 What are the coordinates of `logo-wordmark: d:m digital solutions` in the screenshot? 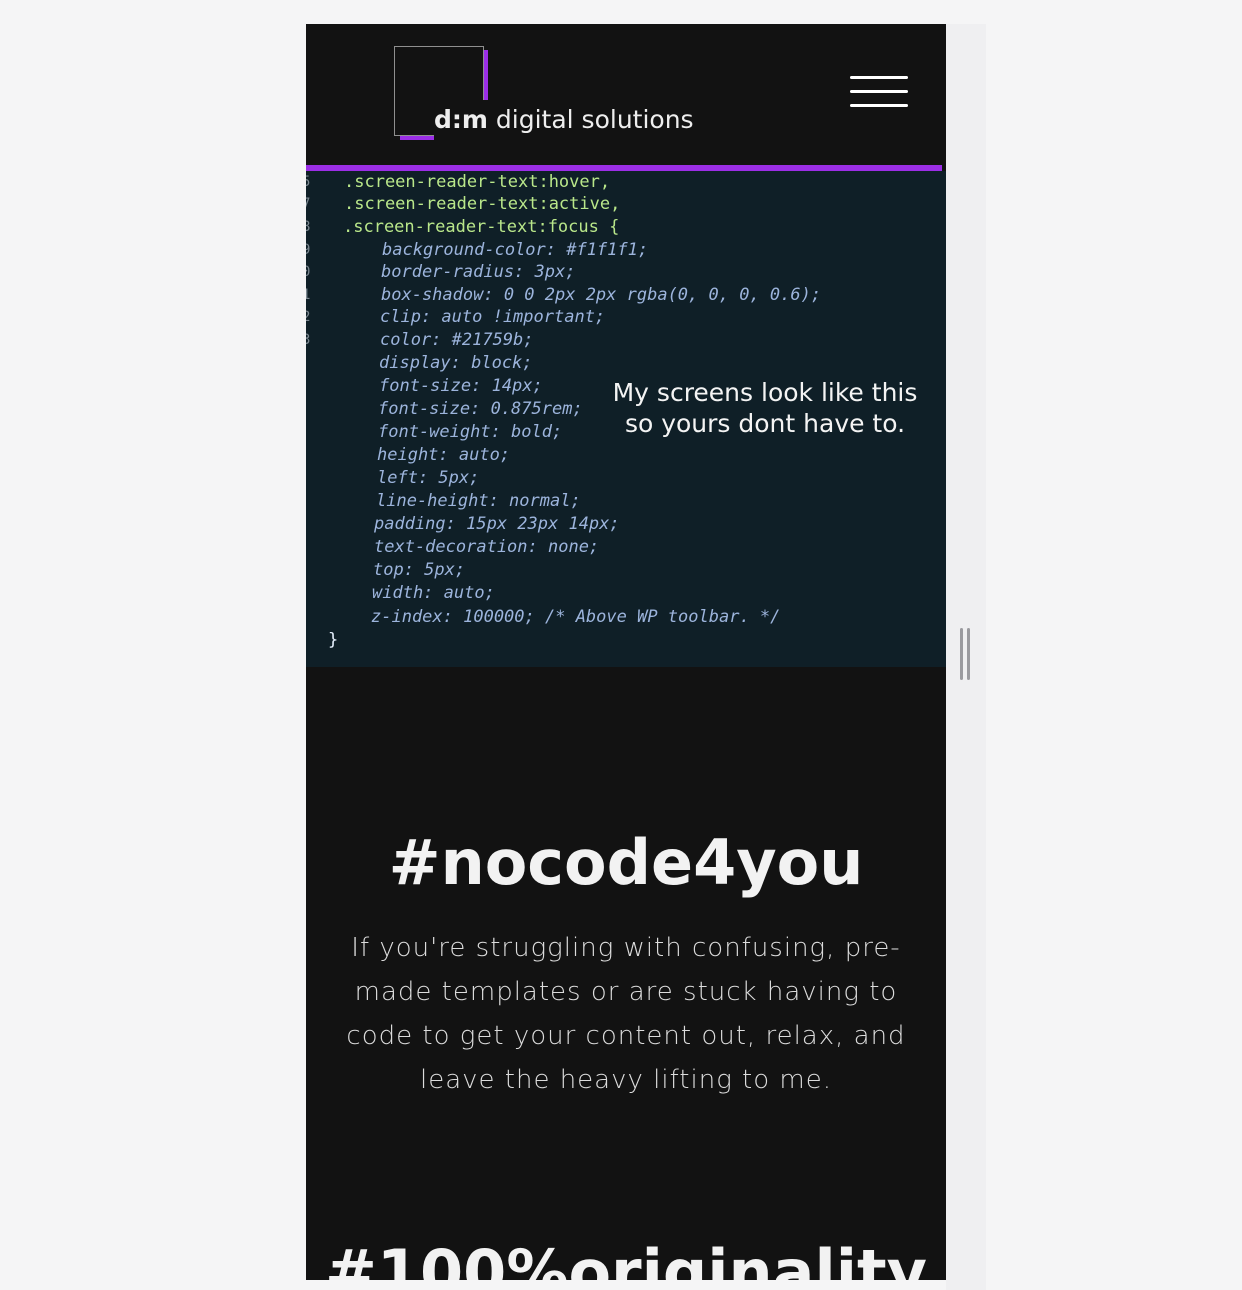 It's located at (565, 120).